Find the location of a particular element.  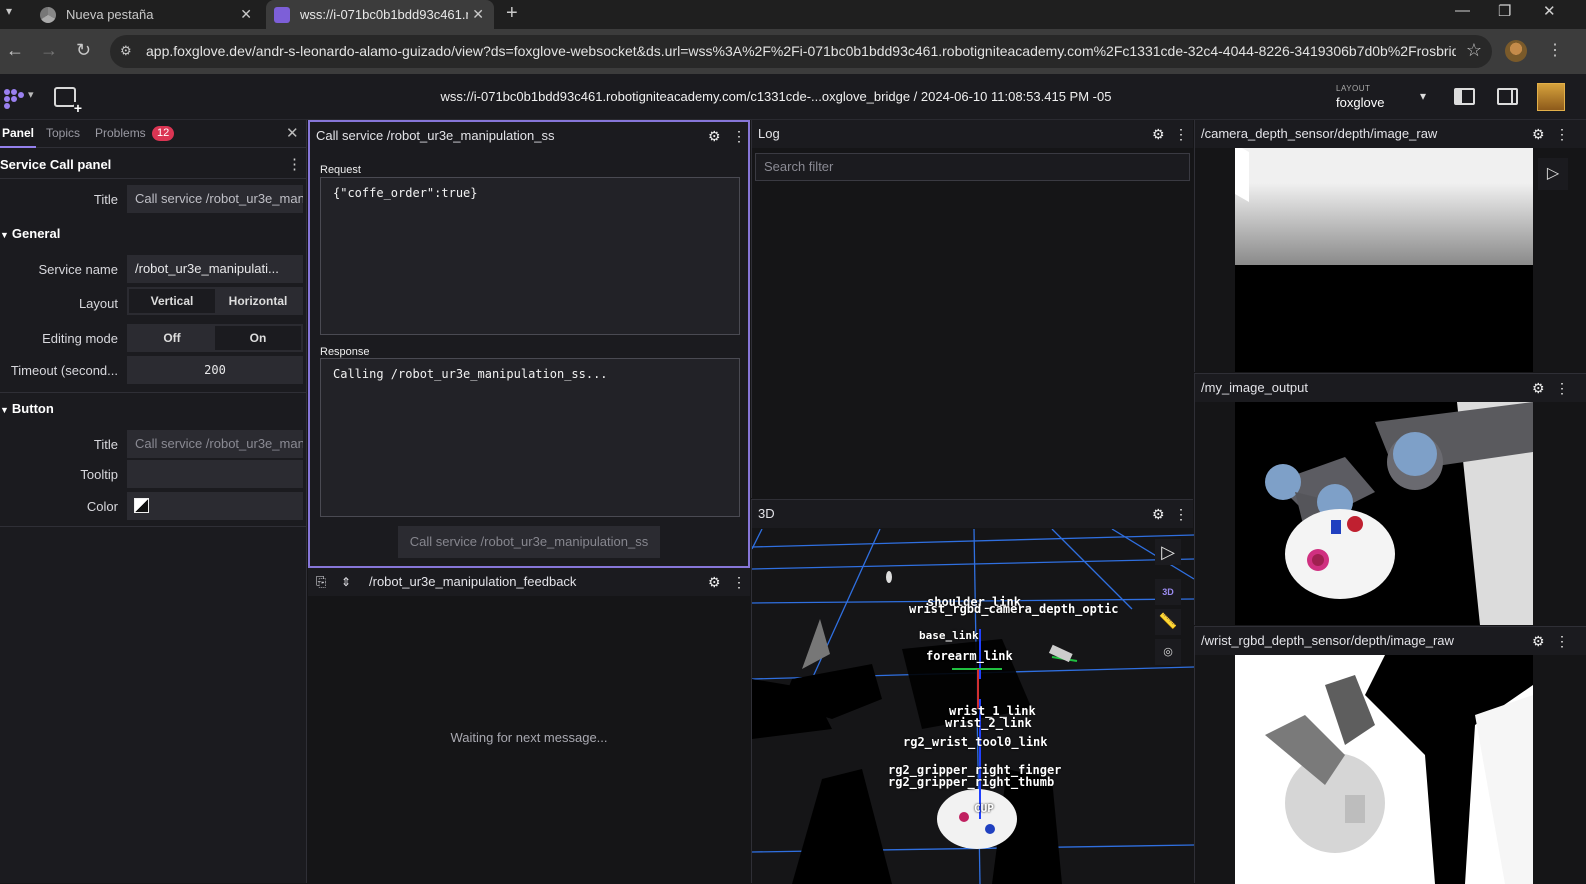

new-tab-icon: + is located at coordinates (512, 13).